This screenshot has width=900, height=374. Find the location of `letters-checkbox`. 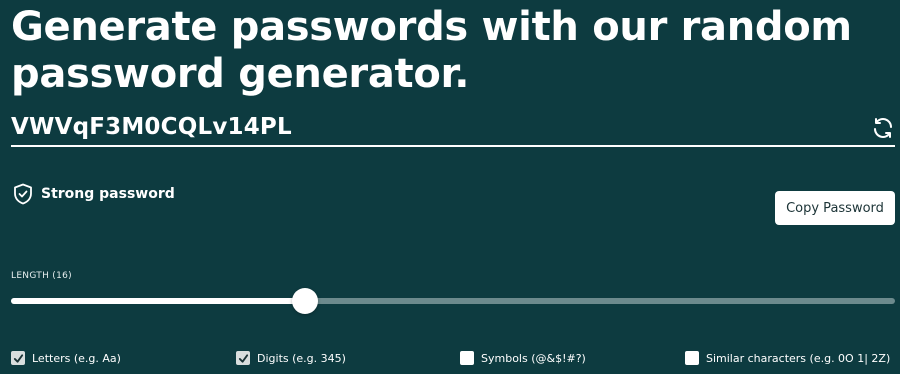

letters-checkbox is located at coordinates (18, 358).